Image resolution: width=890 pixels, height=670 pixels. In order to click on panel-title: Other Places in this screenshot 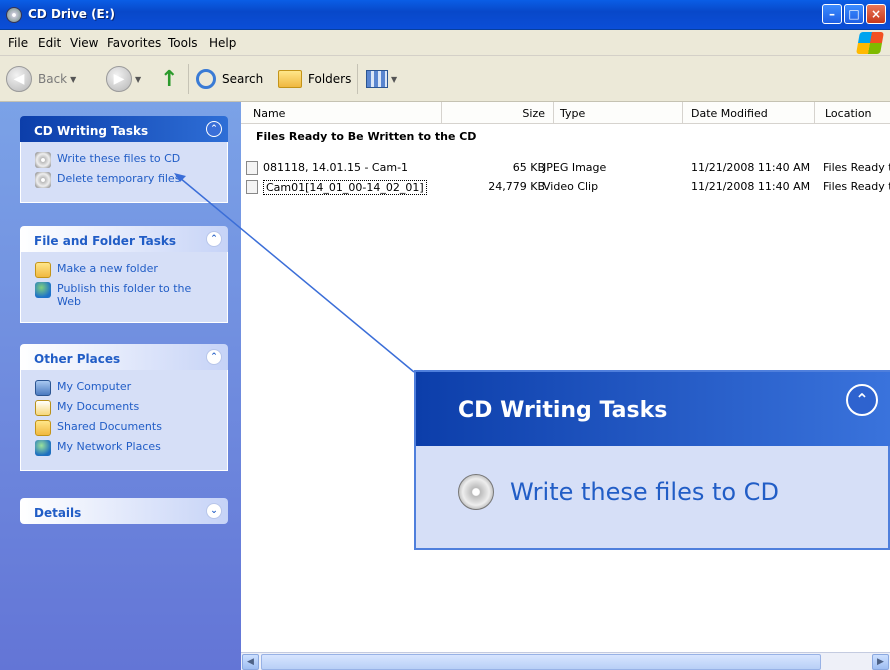, I will do `click(77, 359)`.